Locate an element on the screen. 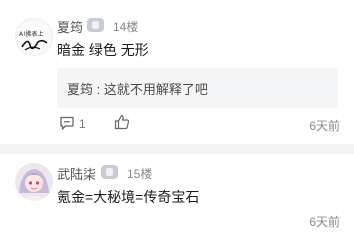 This screenshot has height=241, width=354. comment-text: 氪金=大秘境=传奇宝石 is located at coordinates (128, 197).